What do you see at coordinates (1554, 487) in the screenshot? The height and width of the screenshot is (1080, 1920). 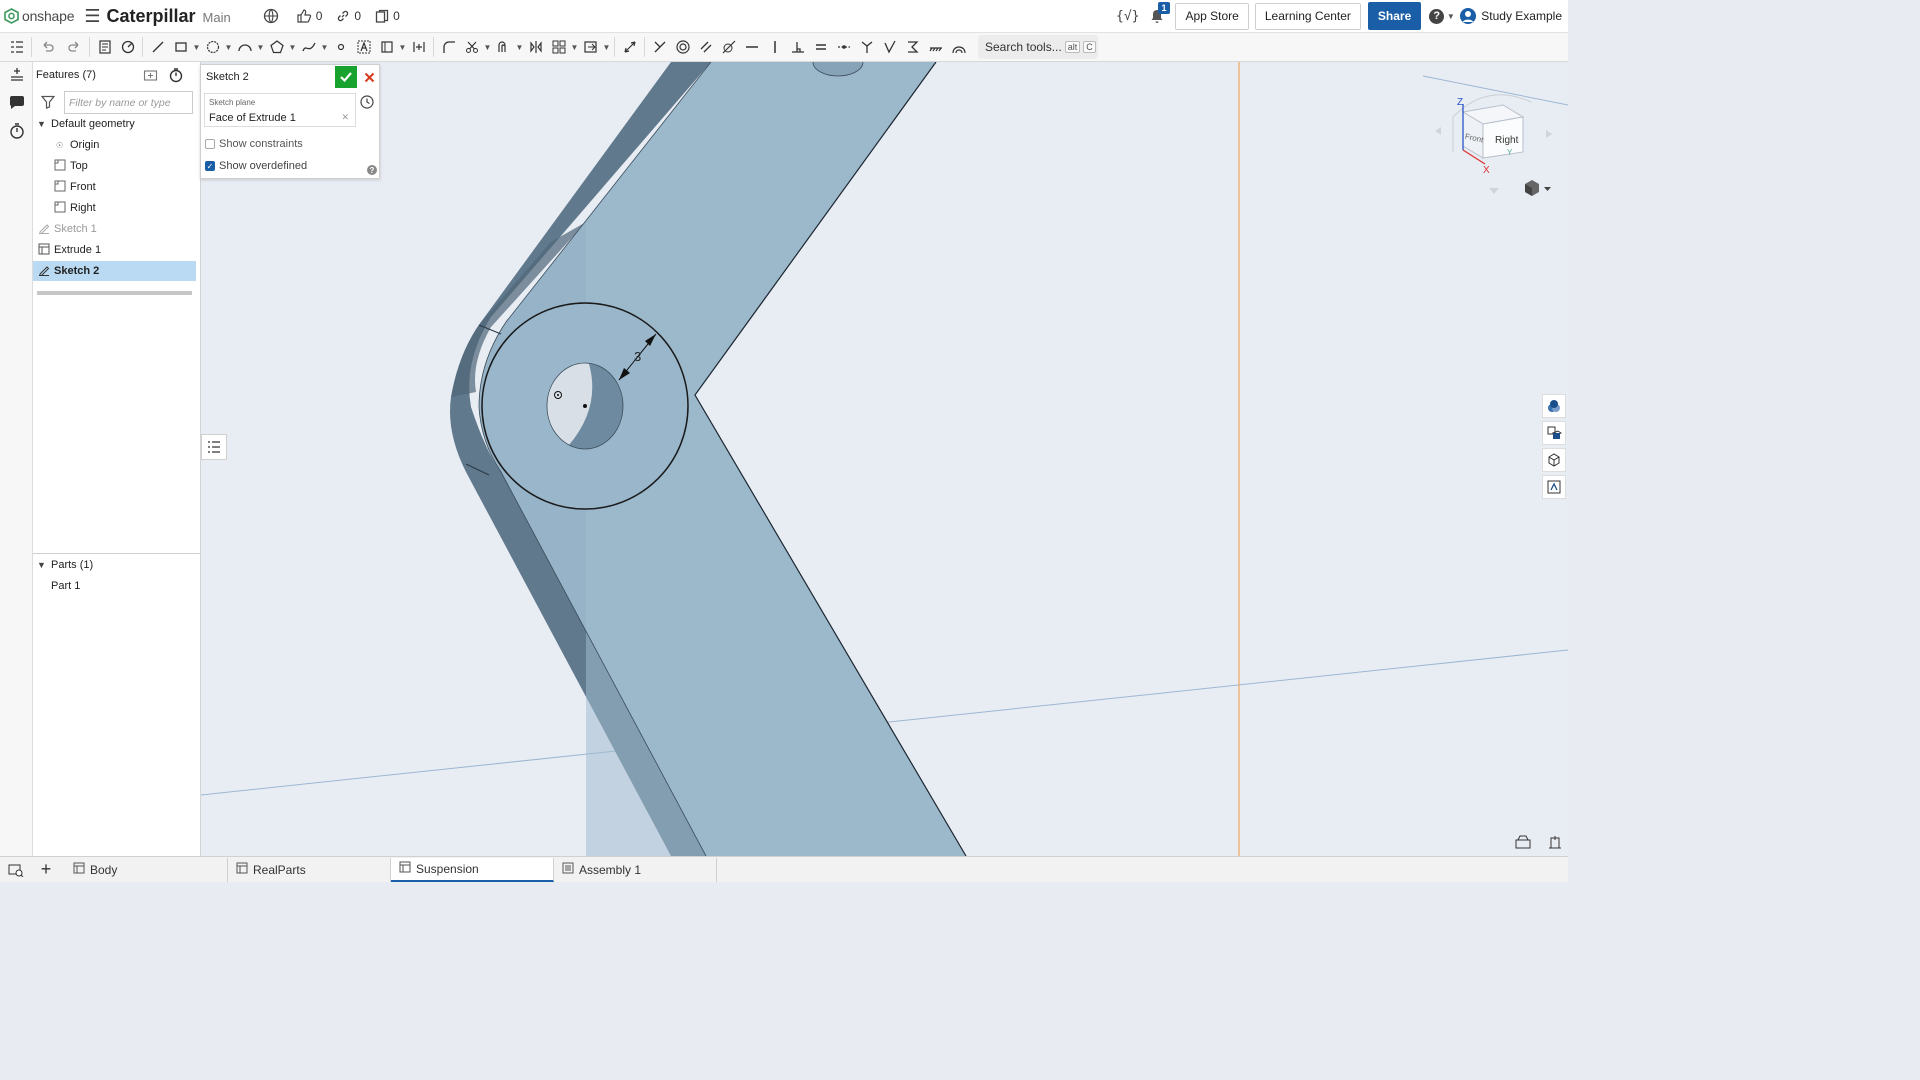 I see `variables-icon` at bounding box center [1554, 487].